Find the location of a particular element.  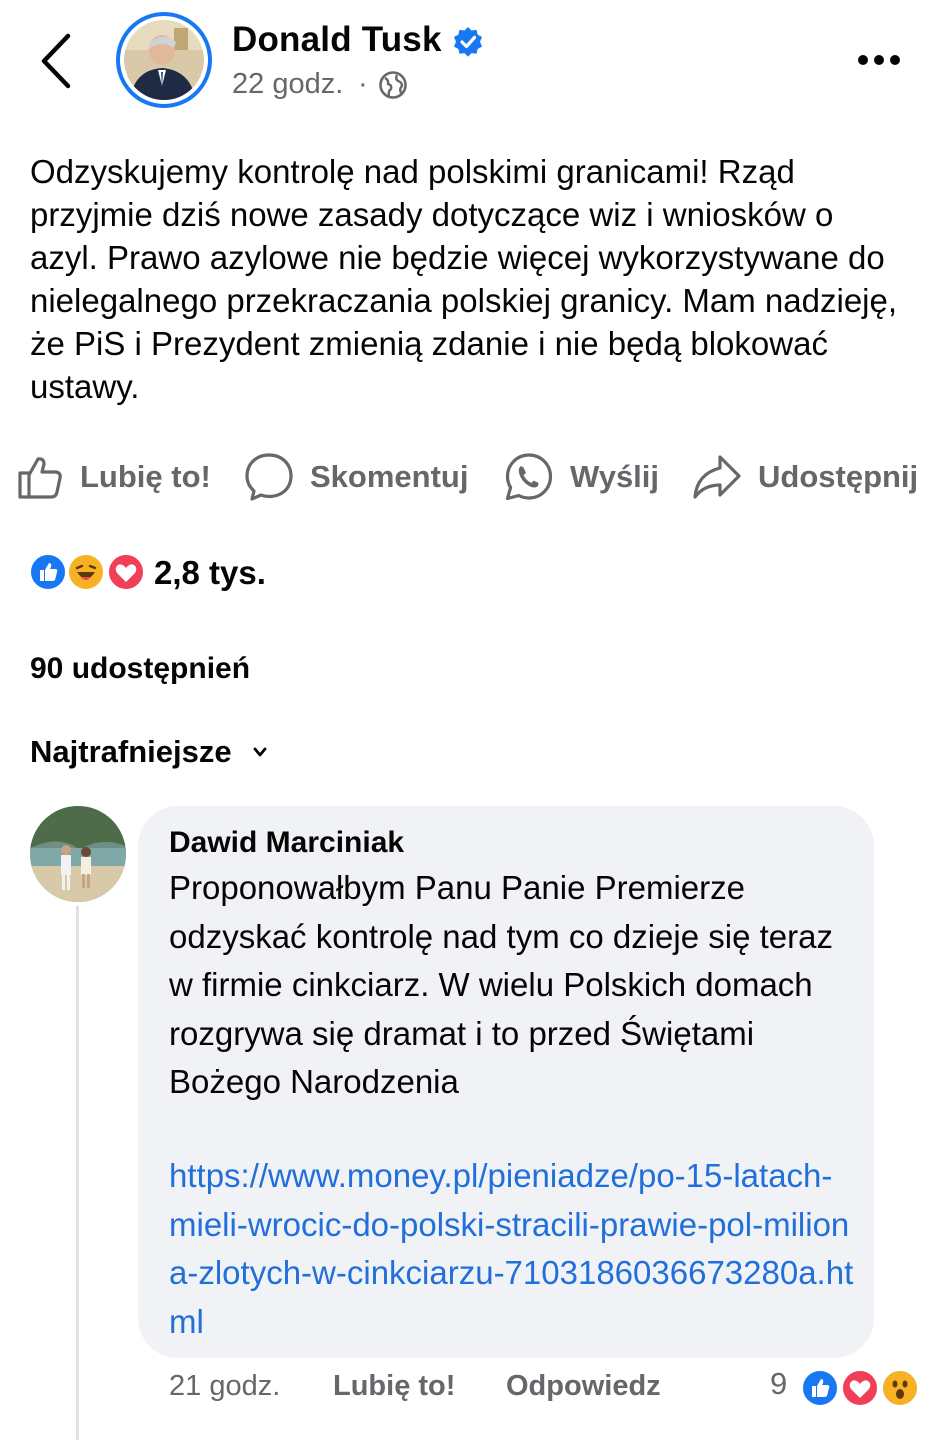

share-button: Udostępnij is located at coordinates (805, 477).